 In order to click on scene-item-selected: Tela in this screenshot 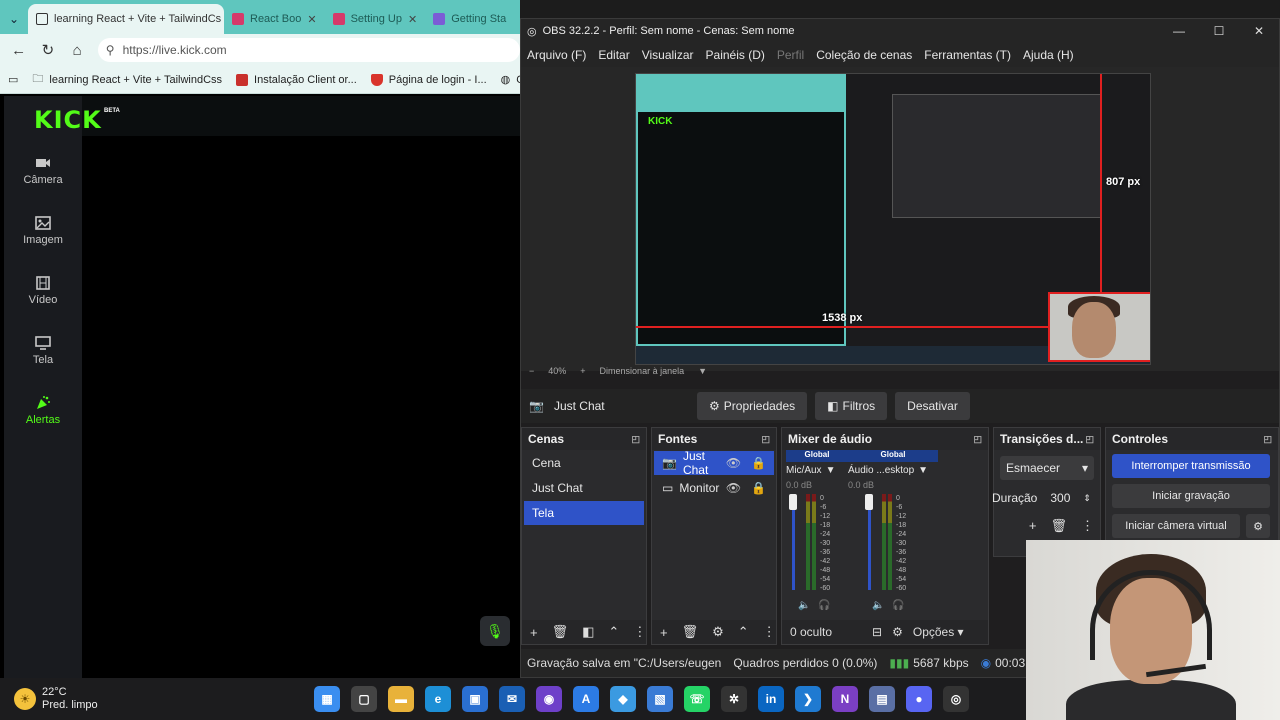, I will do `click(584, 513)`.